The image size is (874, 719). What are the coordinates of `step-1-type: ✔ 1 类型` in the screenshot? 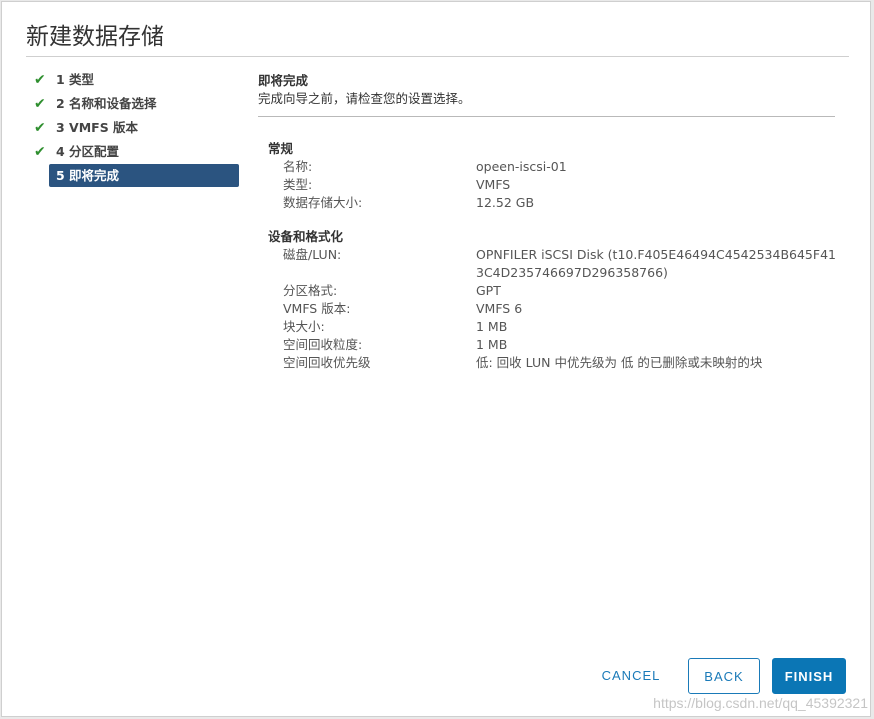 It's located at (137, 80).